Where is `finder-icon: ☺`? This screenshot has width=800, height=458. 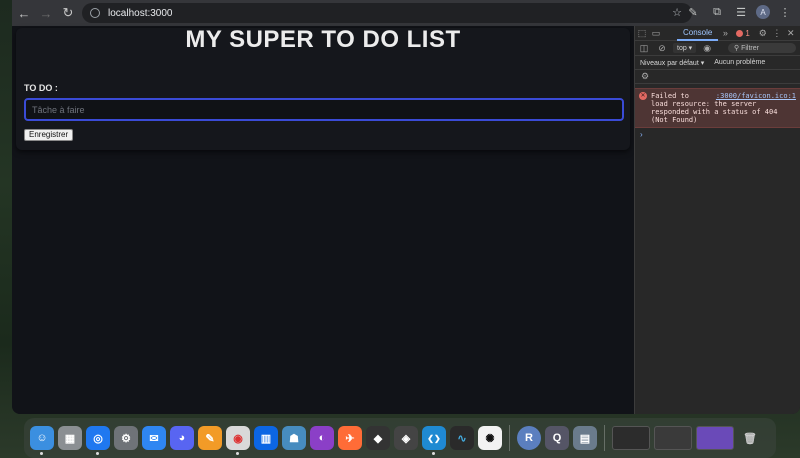
finder-icon: ☺ is located at coordinates (42, 440).